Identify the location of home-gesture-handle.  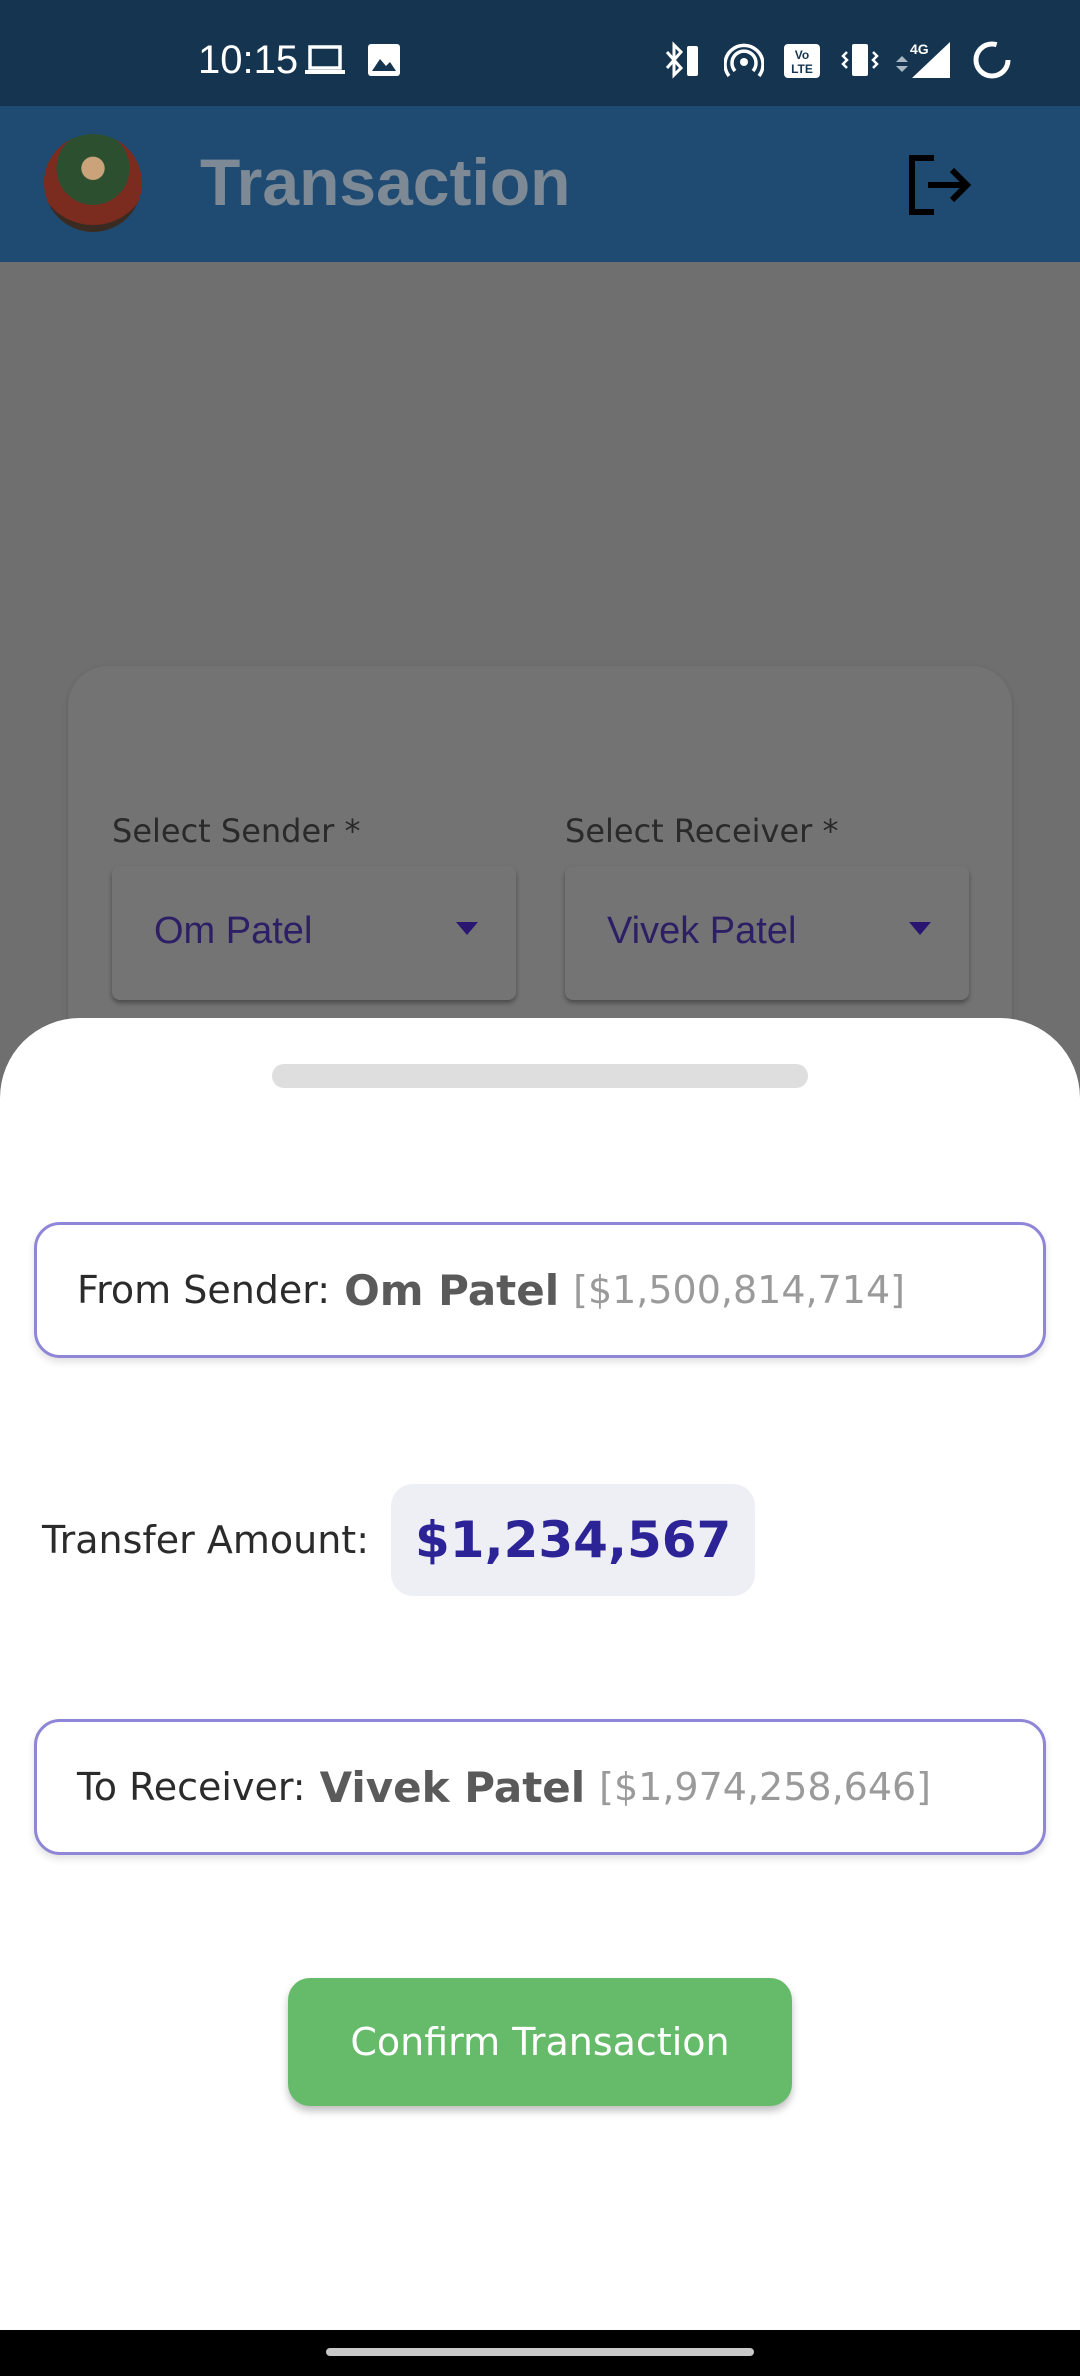
(540, 2352).